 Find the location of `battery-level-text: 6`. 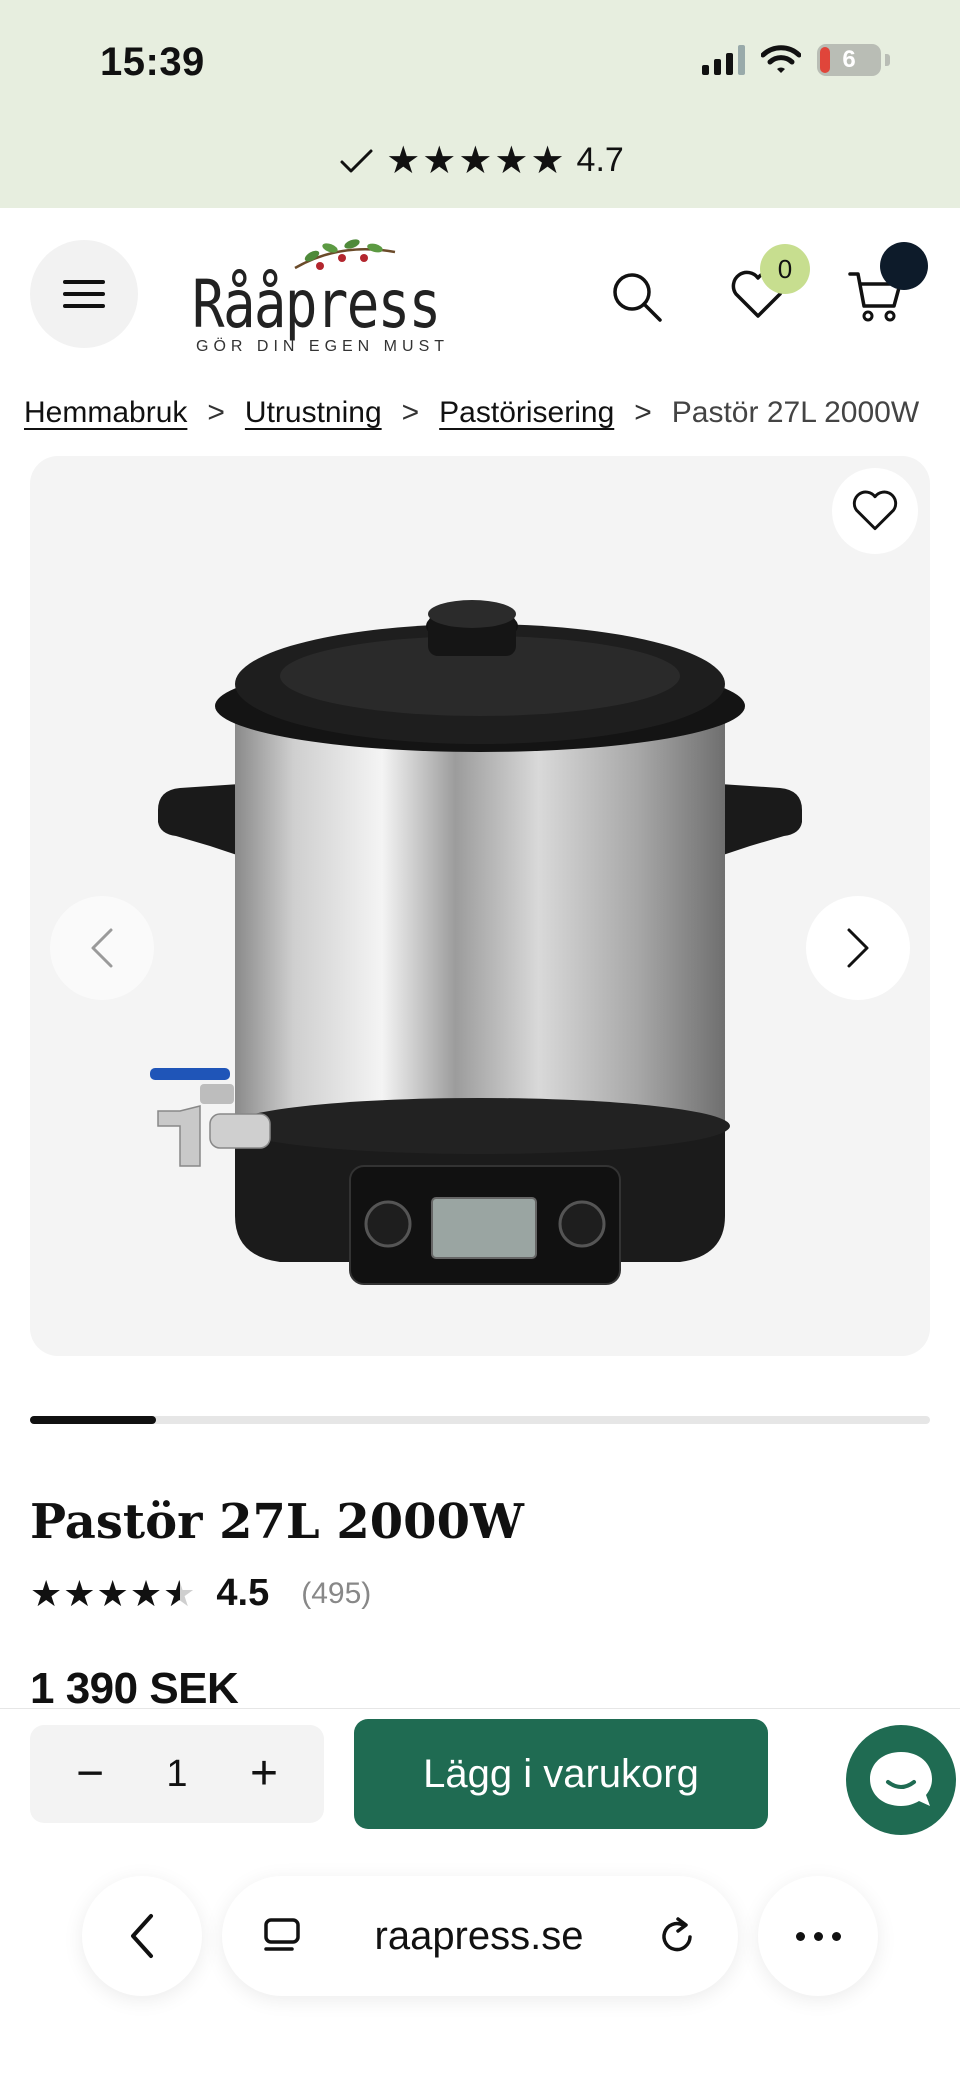

battery-level-text: 6 is located at coordinates (849, 59).